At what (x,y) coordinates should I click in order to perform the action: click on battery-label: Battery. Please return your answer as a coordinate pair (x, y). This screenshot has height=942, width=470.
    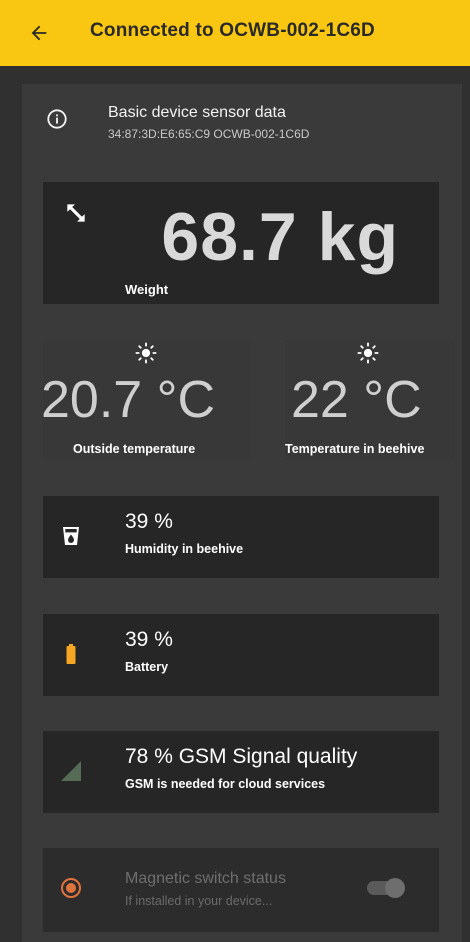
    Looking at the image, I should click on (147, 667).